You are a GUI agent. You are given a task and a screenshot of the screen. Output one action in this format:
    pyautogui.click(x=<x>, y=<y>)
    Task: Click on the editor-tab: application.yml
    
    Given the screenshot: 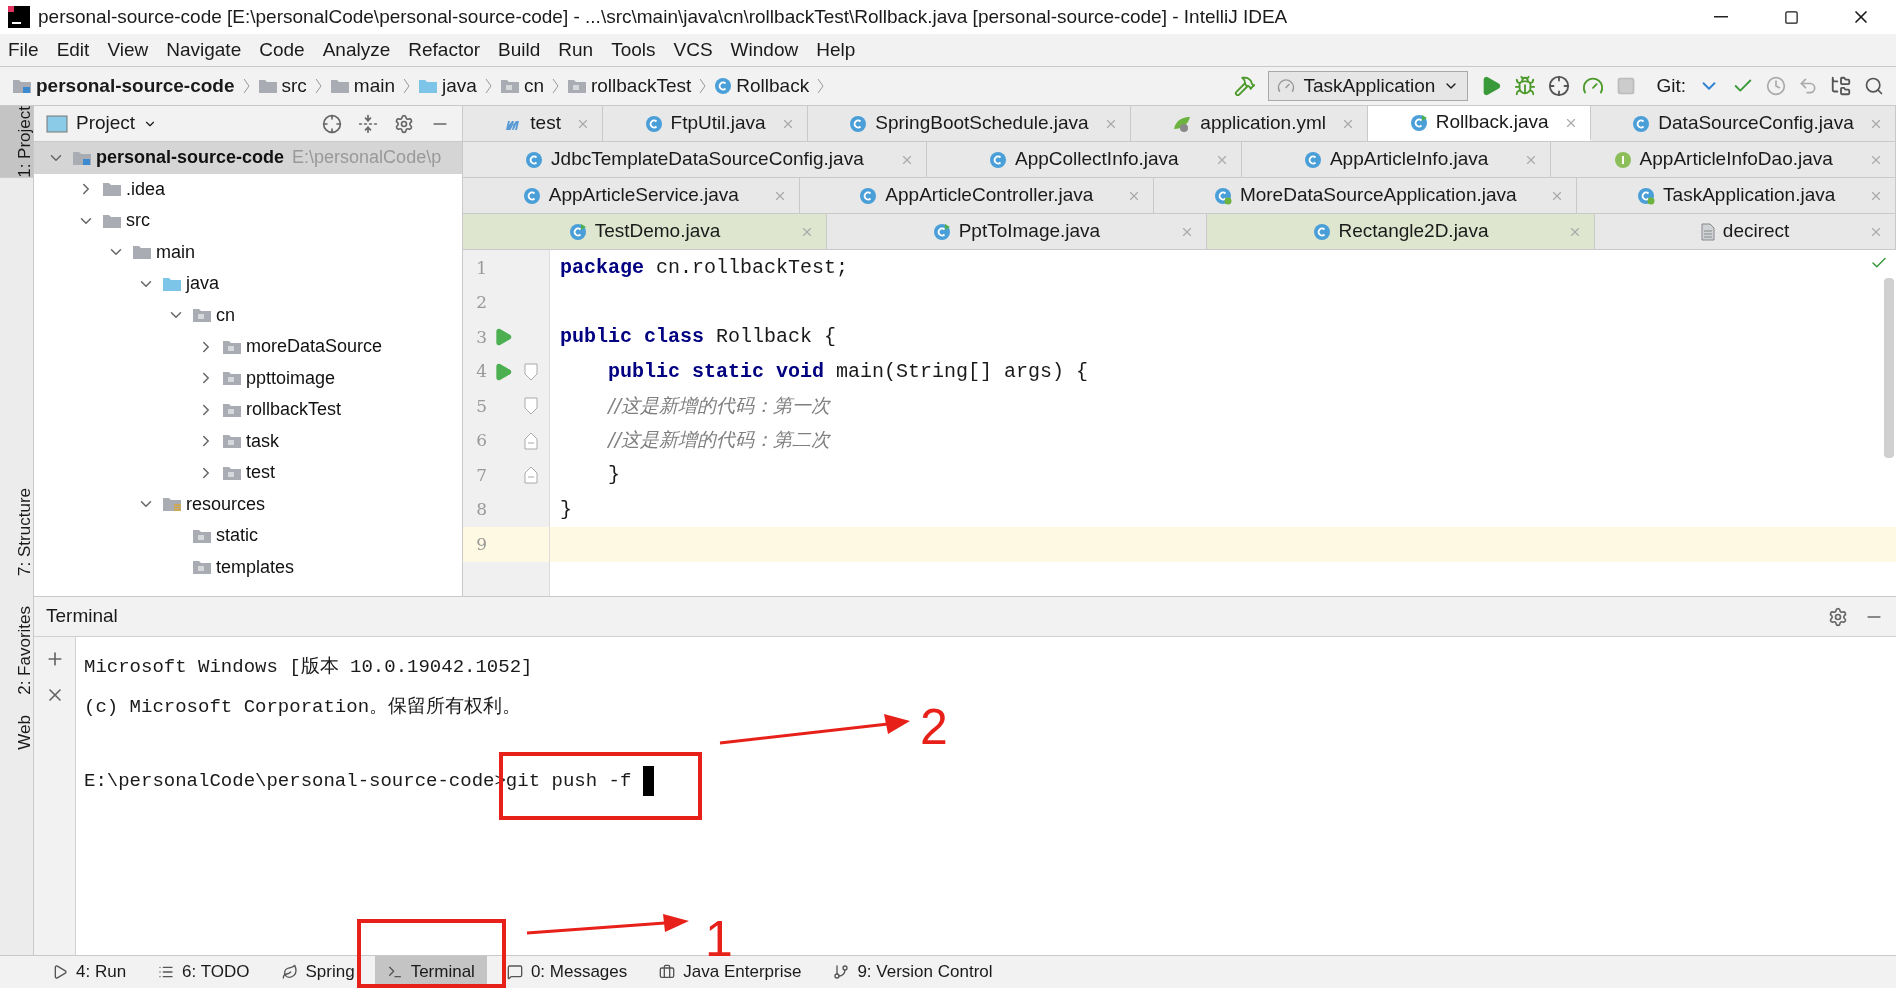 What is the action you would take?
    pyautogui.click(x=1250, y=123)
    